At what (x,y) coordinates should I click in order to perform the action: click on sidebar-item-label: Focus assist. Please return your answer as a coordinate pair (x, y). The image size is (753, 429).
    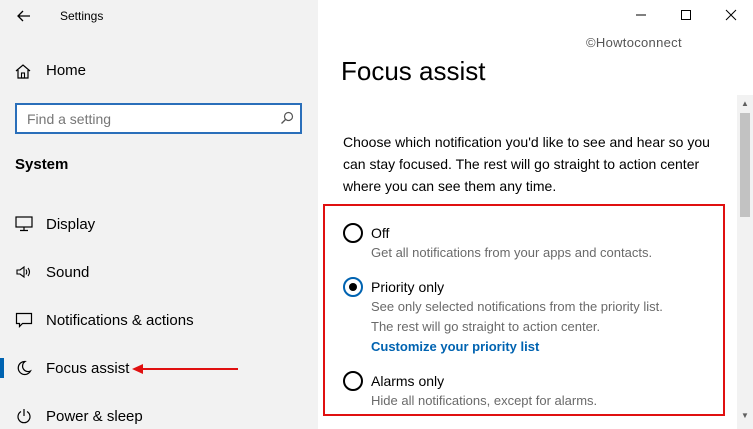
    Looking at the image, I should click on (88, 368).